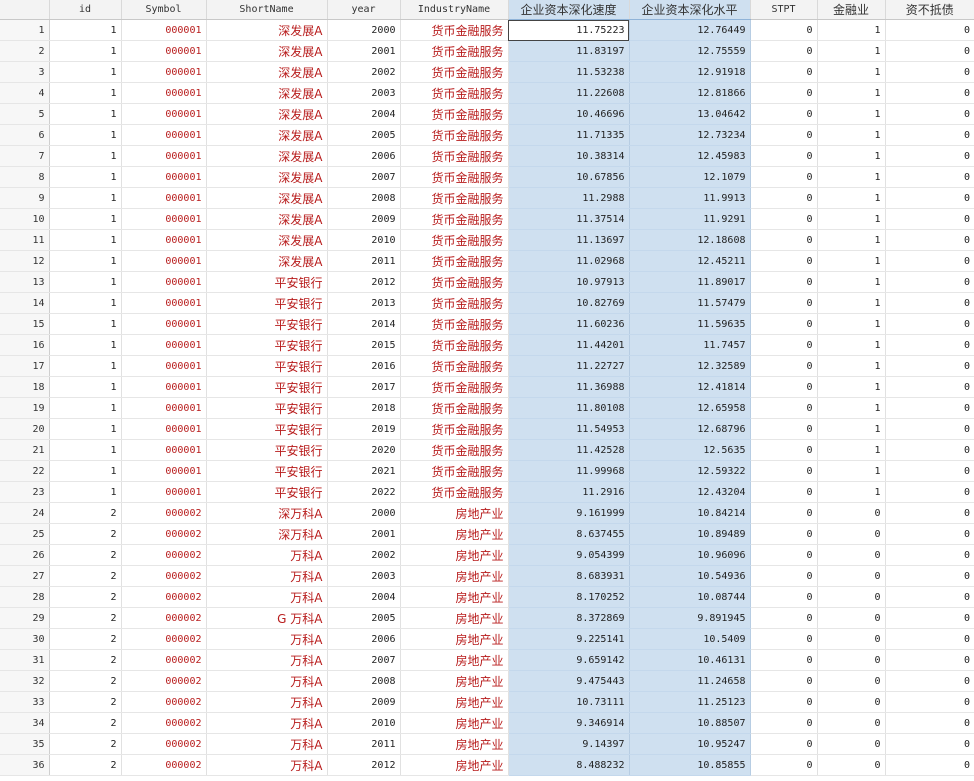 The height and width of the screenshot is (781, 974). Describe the element at coordinates (569, 618) in the screenshot. I see `cell-capital-deepening-speed: 8.372869` at that location.